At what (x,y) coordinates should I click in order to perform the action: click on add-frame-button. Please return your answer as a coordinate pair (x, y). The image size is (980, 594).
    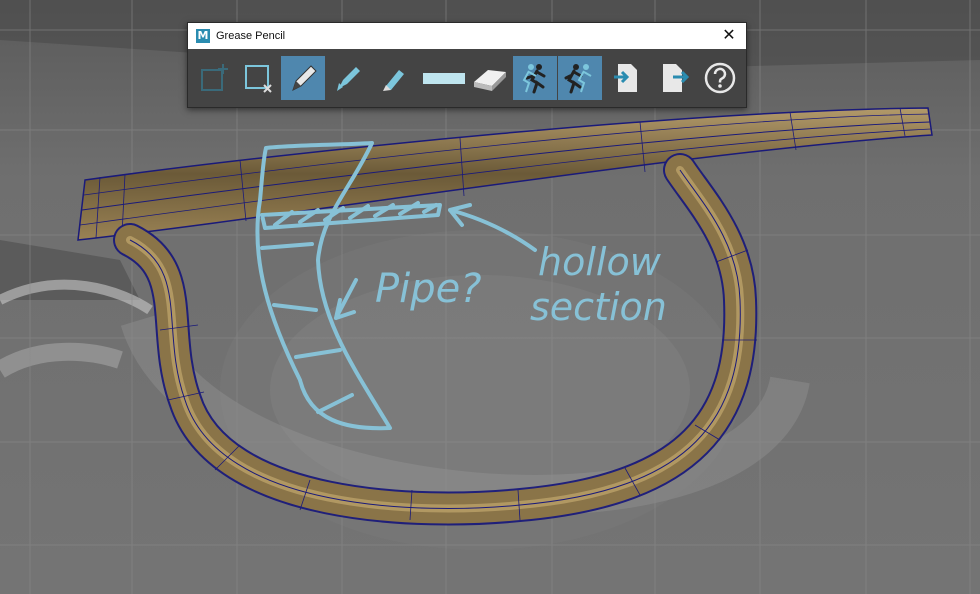
    Looking at the image, I should click on (214, 78).